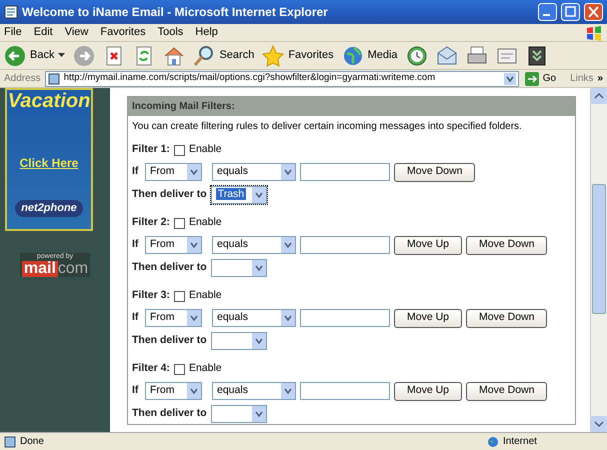 The width and height of the screenshot is (607, 450). What do you see at coordinates (599, 96) in the screenshot?
I see `scroll-up-icon` at bounding box center [599, 96].